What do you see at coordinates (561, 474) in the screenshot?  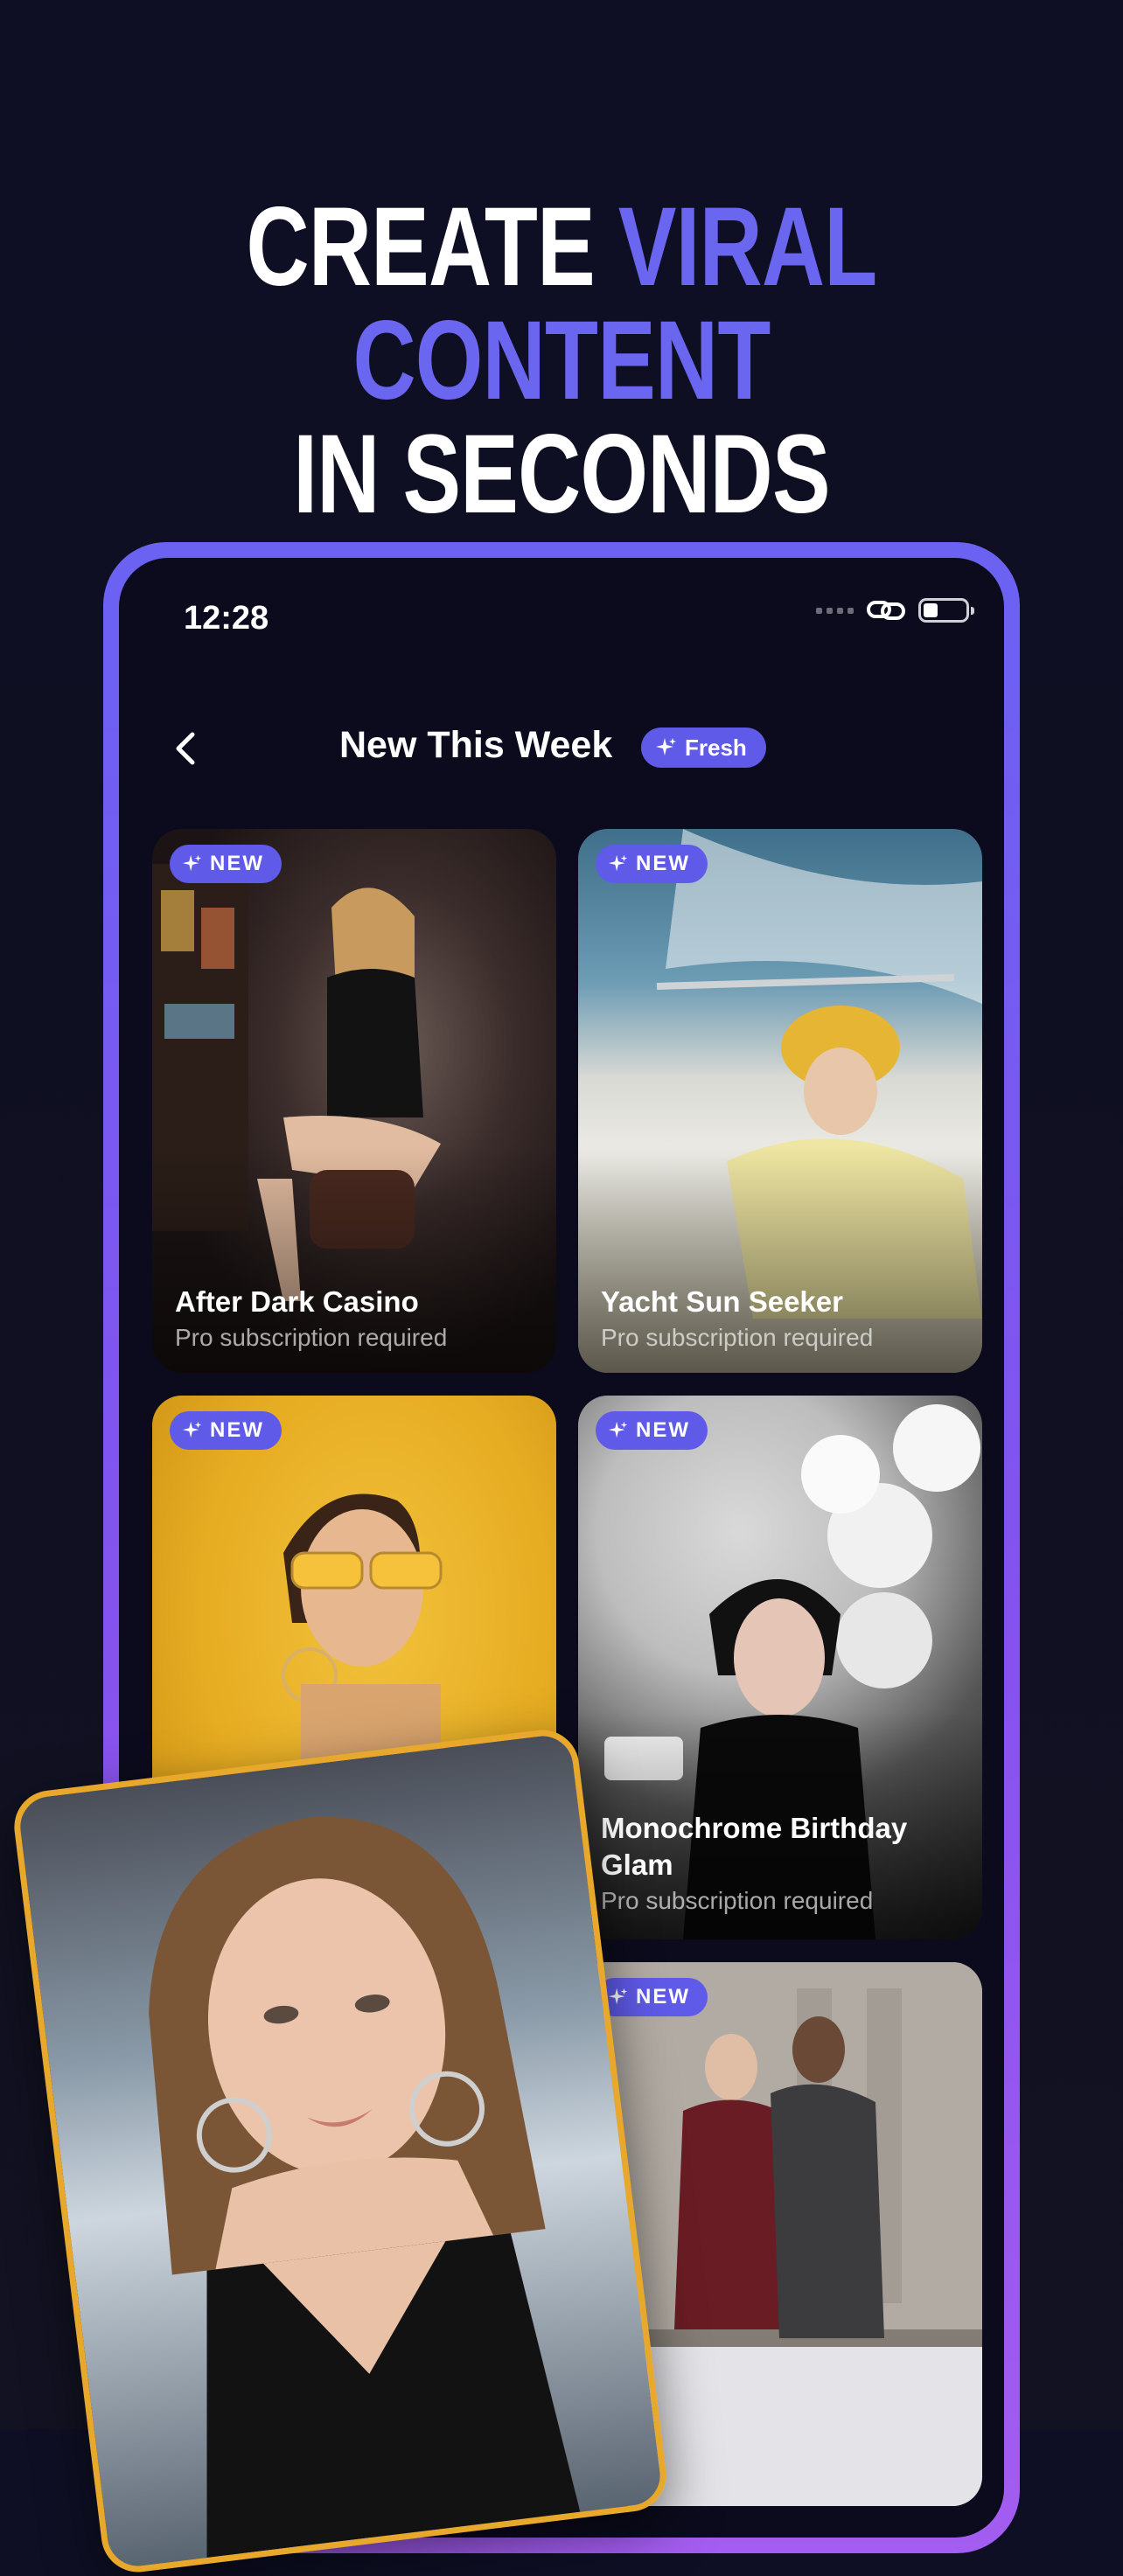 I see `headline-line2: IN SECONDS` at bounding box center [561, 474].